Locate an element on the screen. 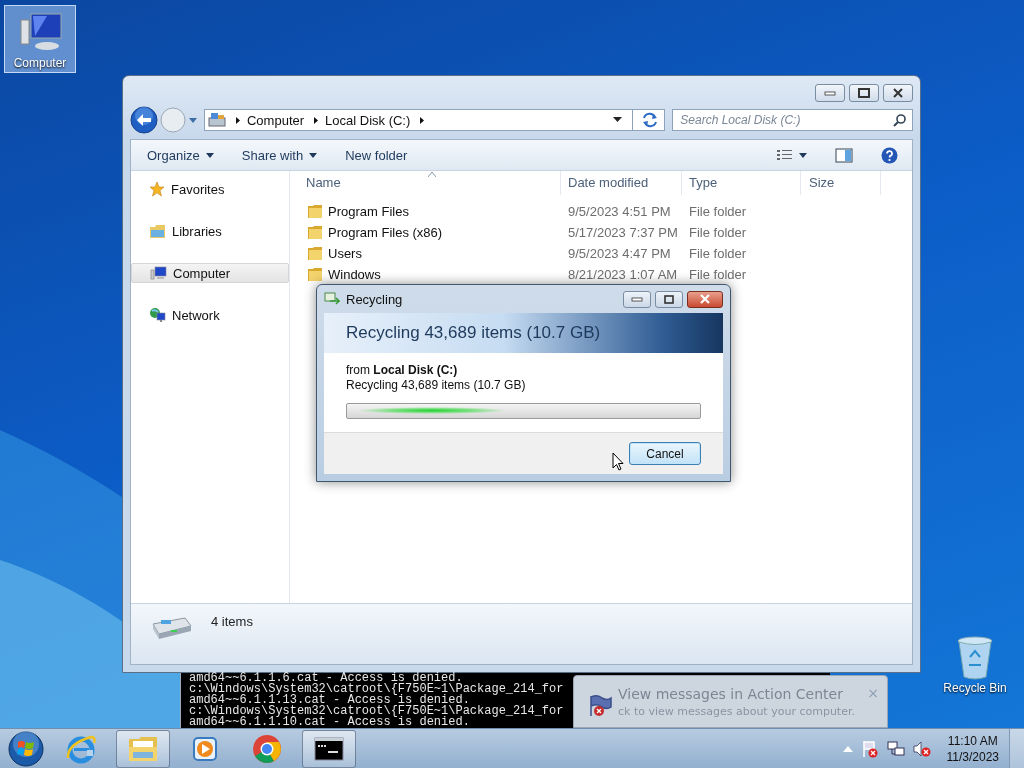  media-player-icon is located at coordinates (205, 748).